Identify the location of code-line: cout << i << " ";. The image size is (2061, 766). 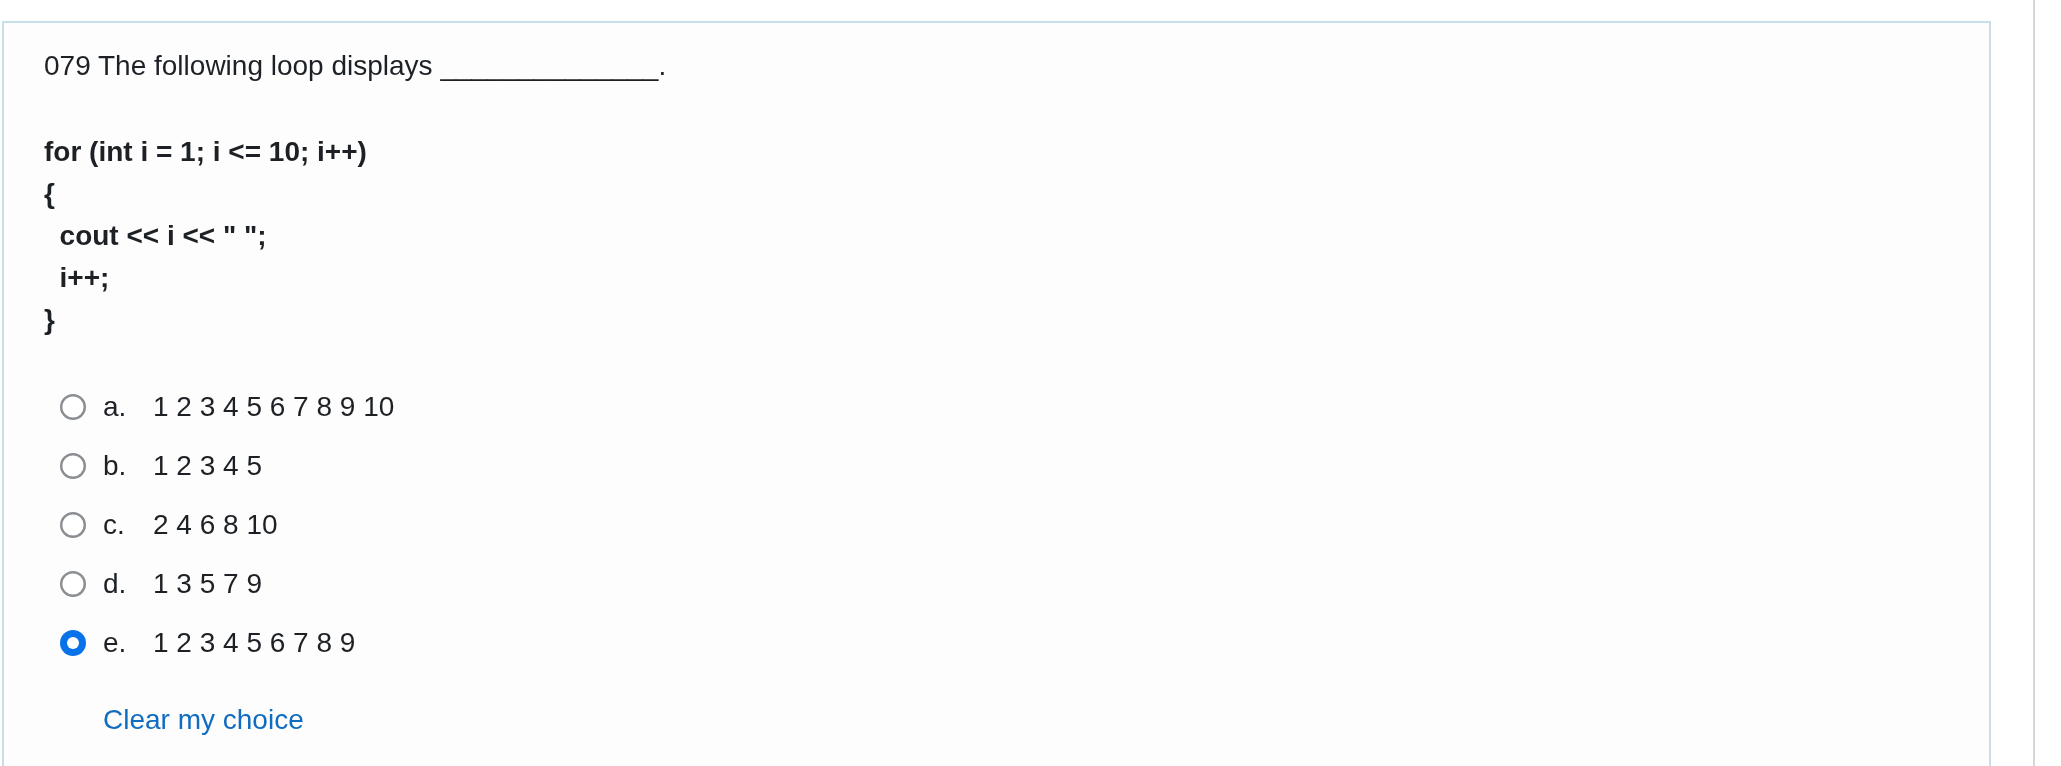
(162, 236).